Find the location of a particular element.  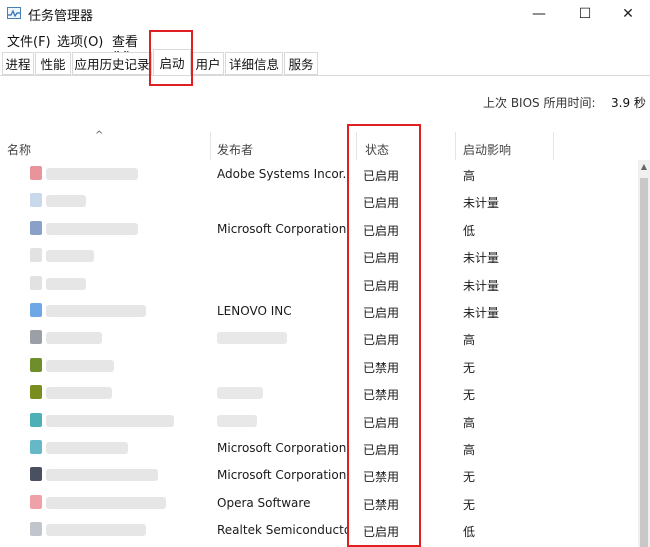

task-manager-icon is located at coordinates (14, 13).